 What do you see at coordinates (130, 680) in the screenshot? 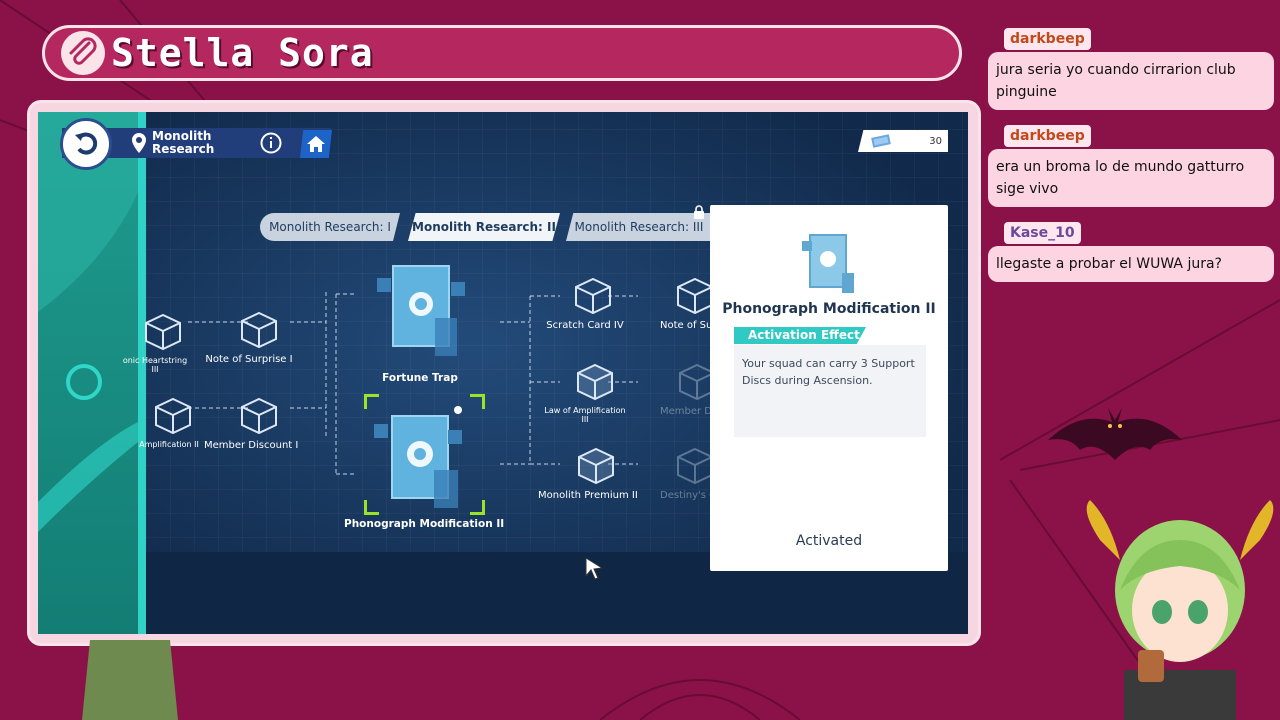
I see `tree-trunk-decoration` at bounding box center [130, 680].